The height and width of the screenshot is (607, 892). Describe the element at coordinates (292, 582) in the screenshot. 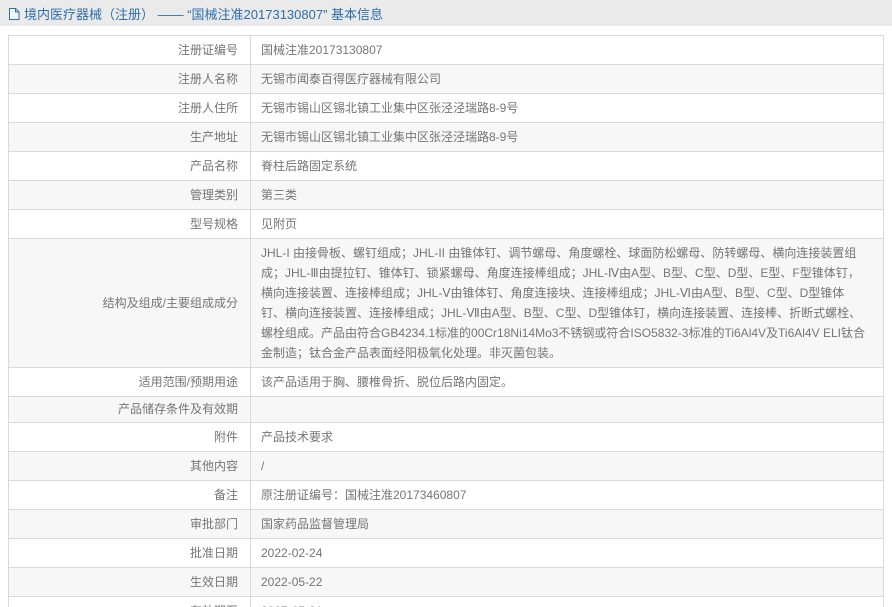

I see `row-value-text: 2022-05-22` at that location.